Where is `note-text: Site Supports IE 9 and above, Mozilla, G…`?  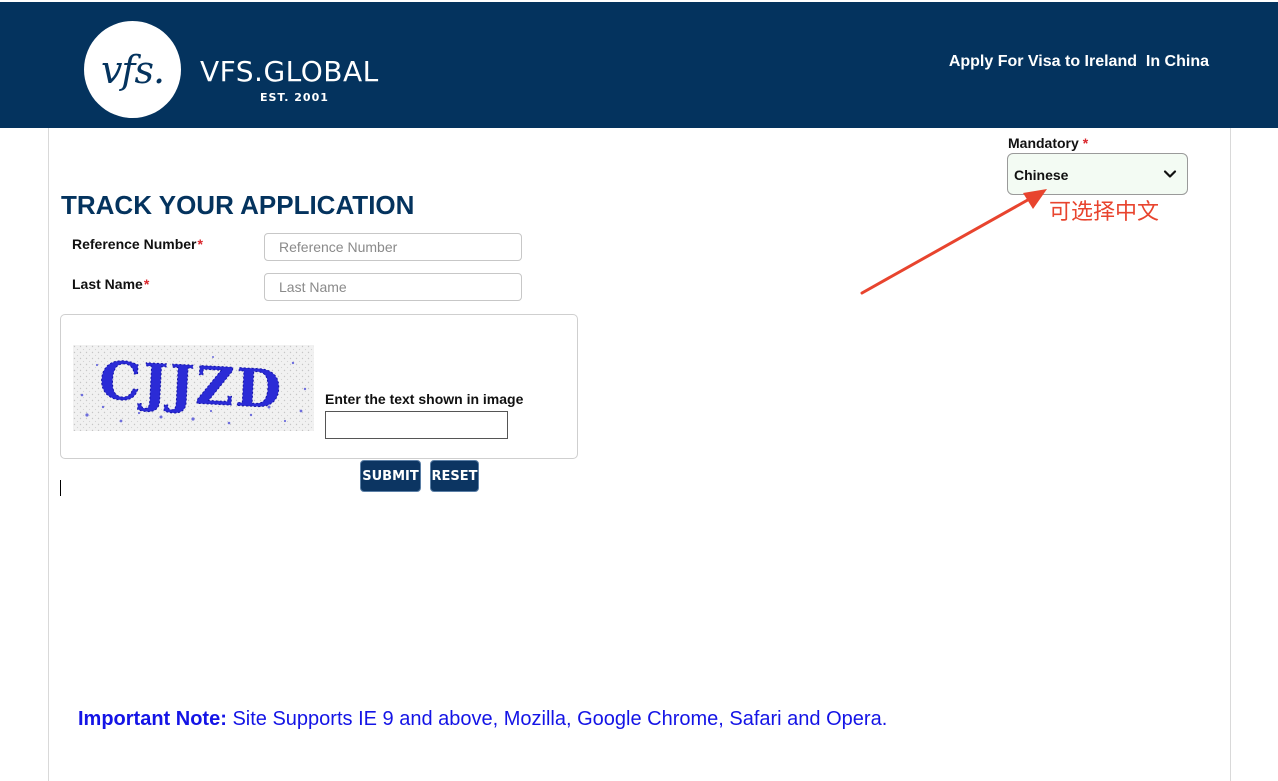 note-text: Site Supports IE 9 and above, Mozilla, G… is located at coordinates (557, 719).